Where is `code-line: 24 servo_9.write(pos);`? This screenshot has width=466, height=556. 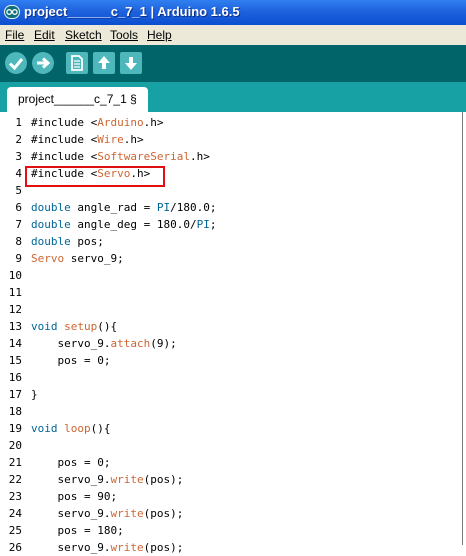
code-line: 24 servo_9.write(pos); is located at coordinates (231, 513).